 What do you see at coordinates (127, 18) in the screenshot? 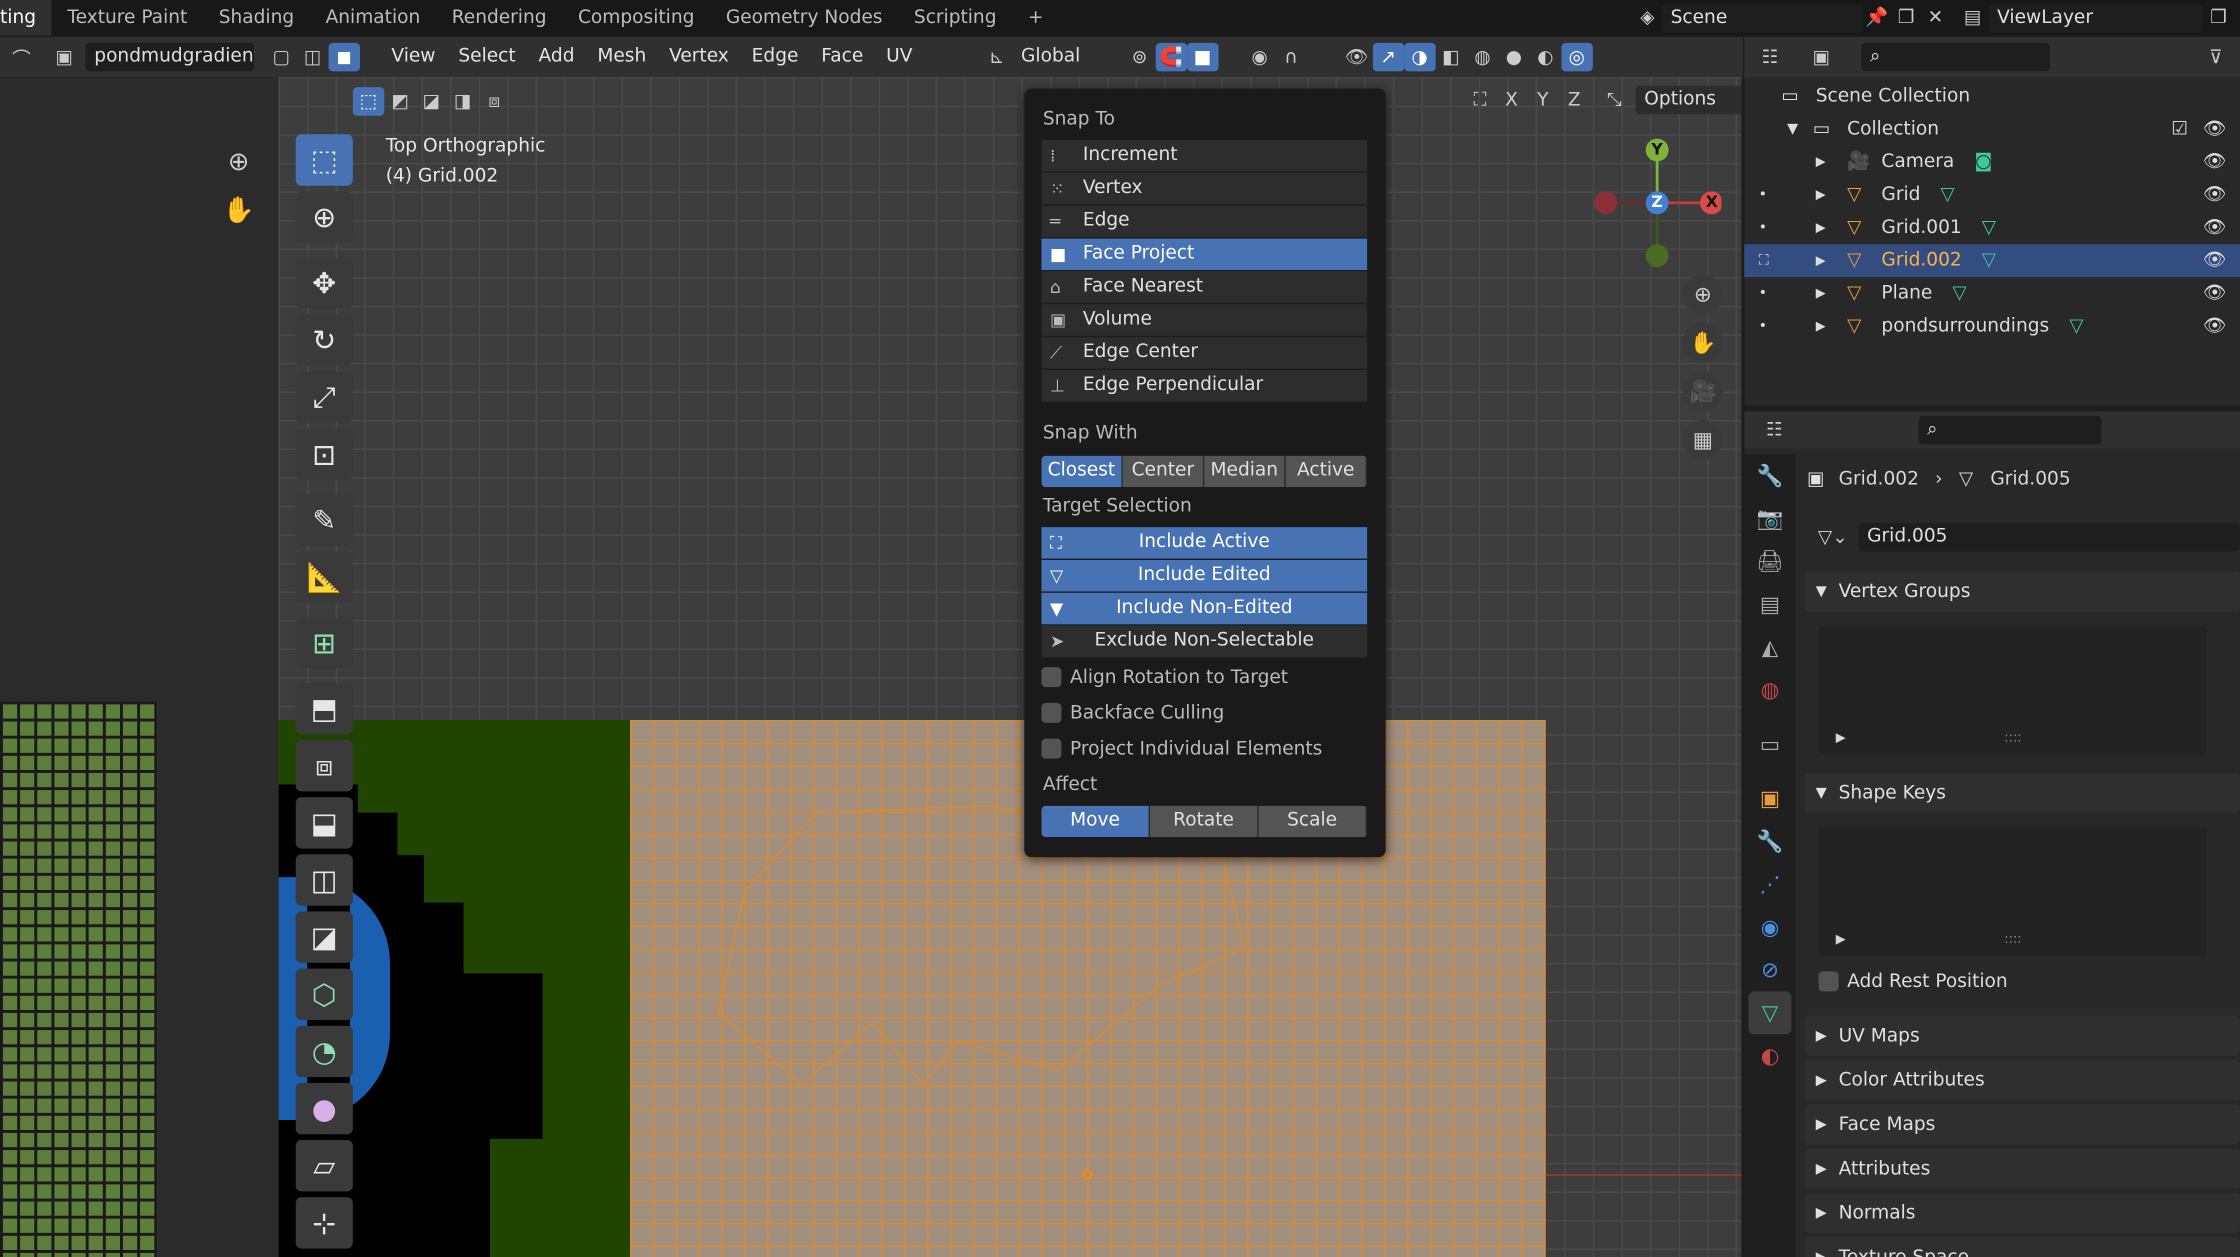
I see `tab-texture-paint: Texture Paint` at bounding box center [127, 18].